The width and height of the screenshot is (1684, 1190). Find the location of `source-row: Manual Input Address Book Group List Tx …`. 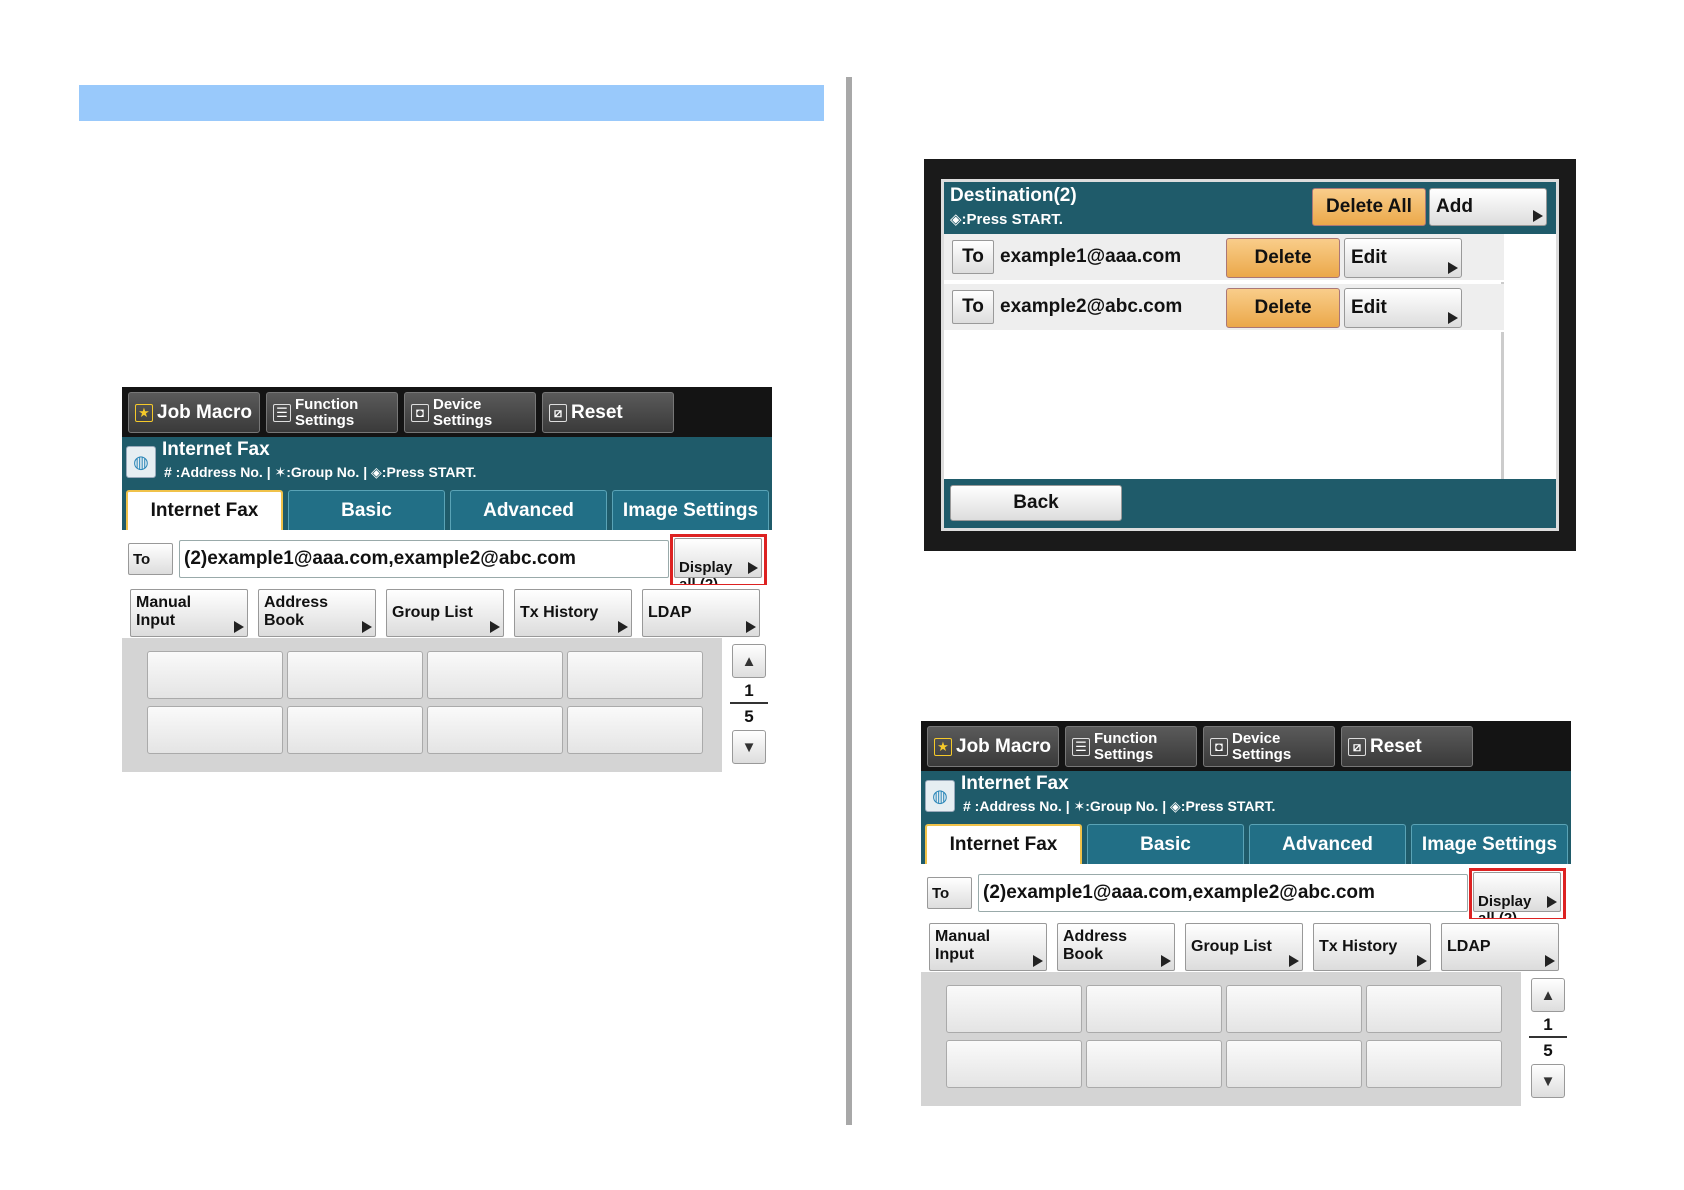

source-row: Manual Input Address Book Group List Tx … is located at coordinates (447, 611).